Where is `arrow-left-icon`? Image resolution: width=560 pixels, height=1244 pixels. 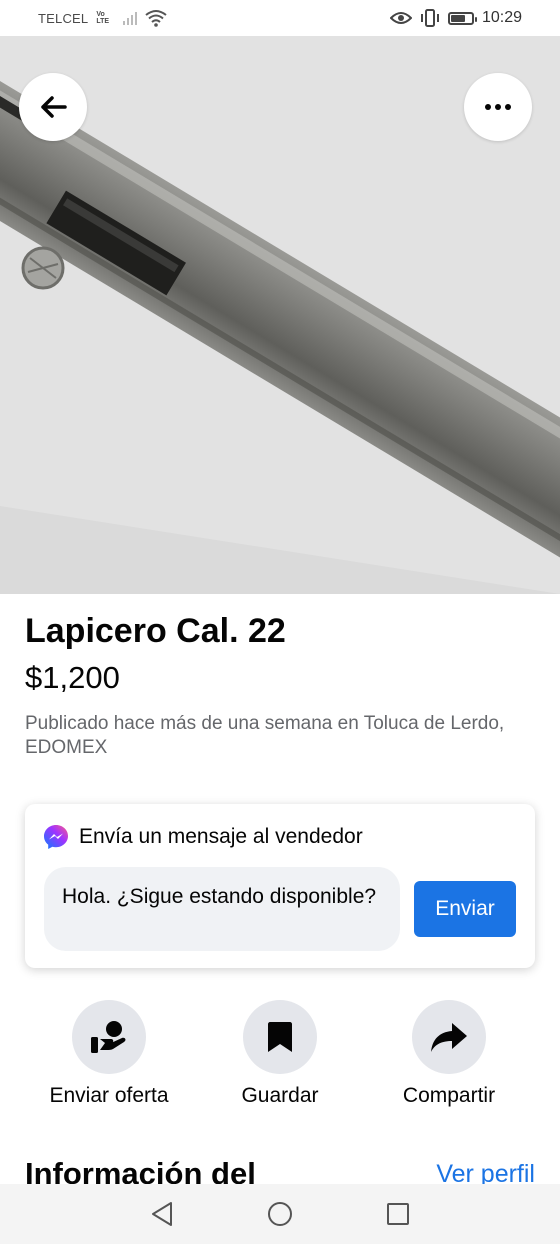
arrow-left-icon is located at coordinates (54, 107).